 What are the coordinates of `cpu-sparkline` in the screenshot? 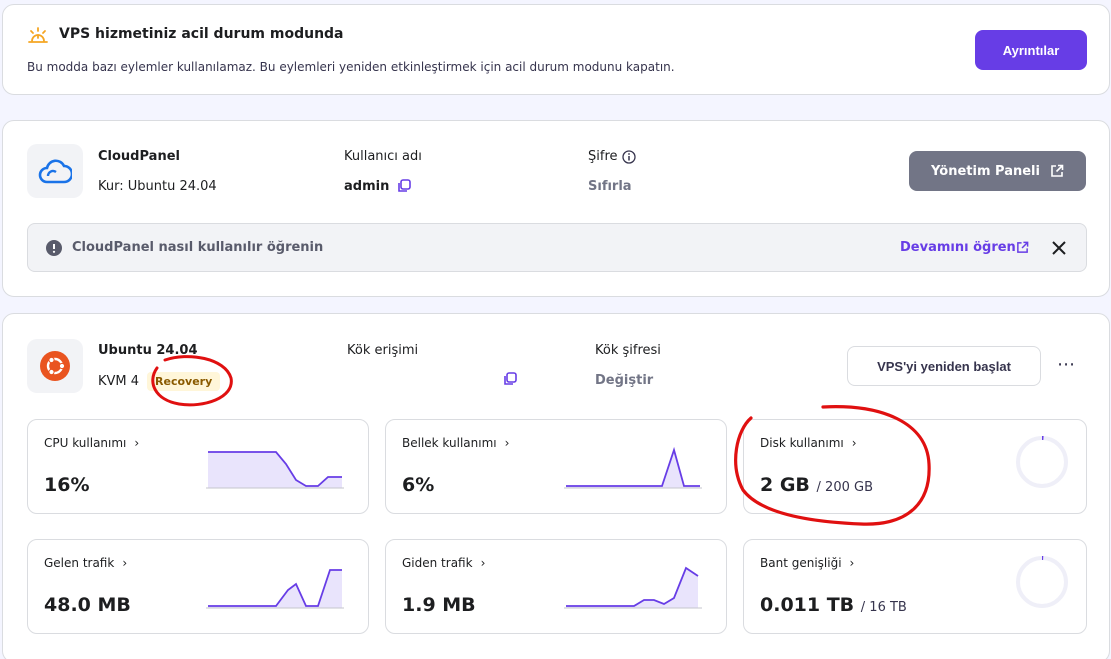 It's located at (275, 470).